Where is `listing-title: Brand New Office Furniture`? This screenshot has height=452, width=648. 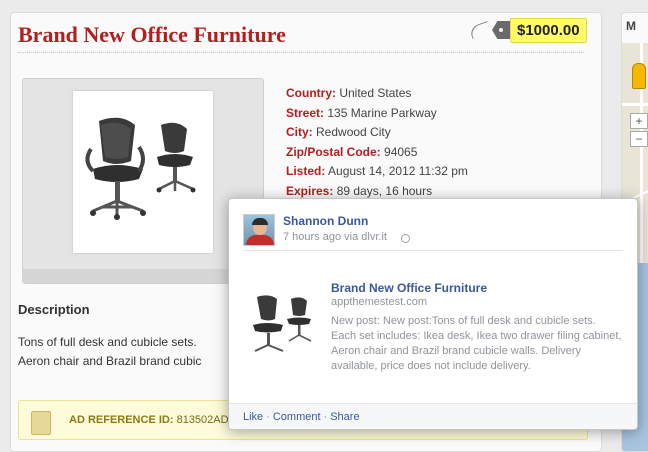
listing-title: Brand New Office Furniture is located at coordinates (152, 34).